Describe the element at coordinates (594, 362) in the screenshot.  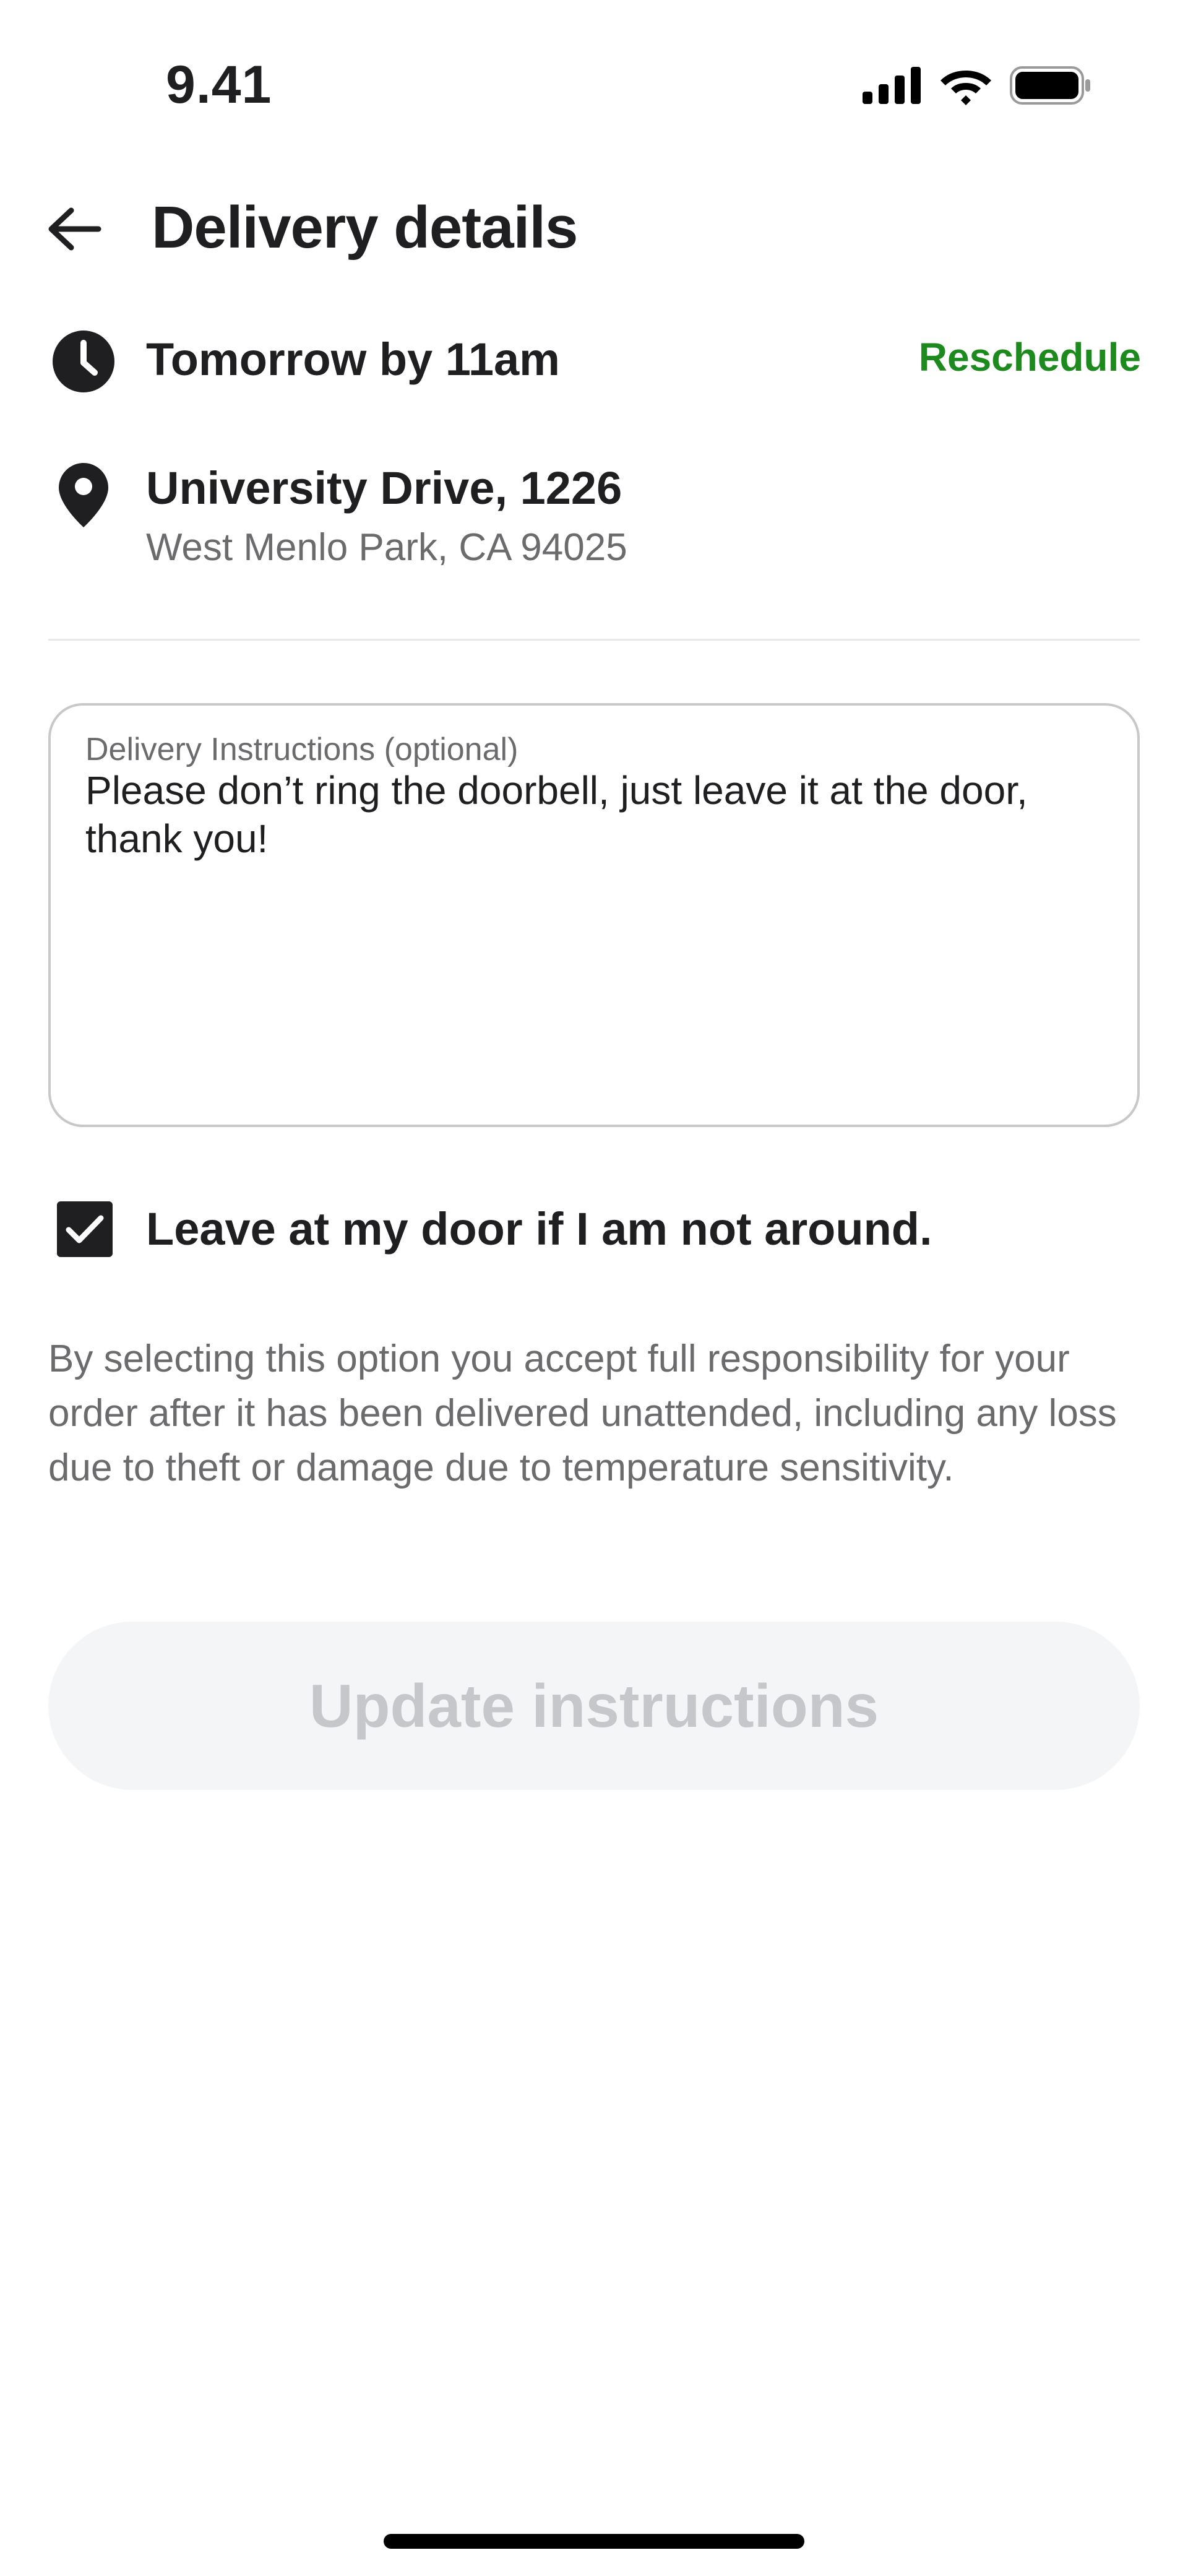
I see `delivery-time-row: Tomorrow by 11am Reschedule` at that location.